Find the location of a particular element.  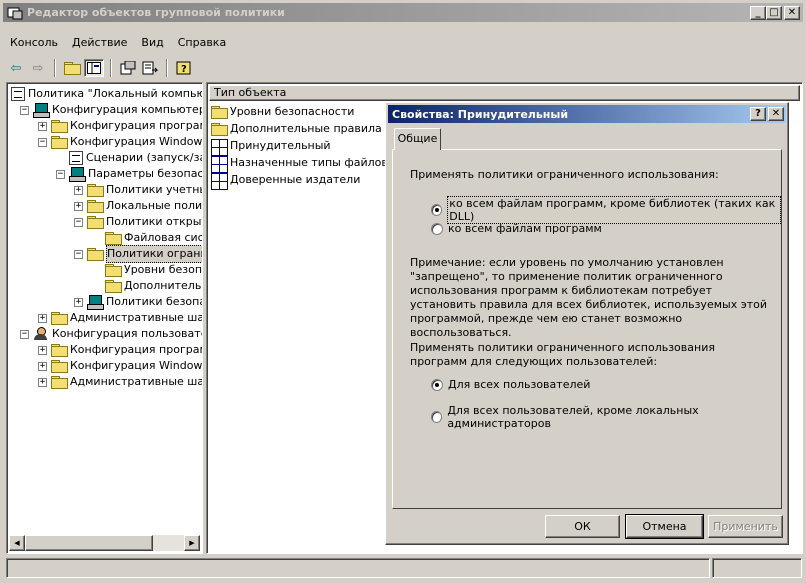

tree-item-label: Политики огранич is located at coordinates (154, 254).